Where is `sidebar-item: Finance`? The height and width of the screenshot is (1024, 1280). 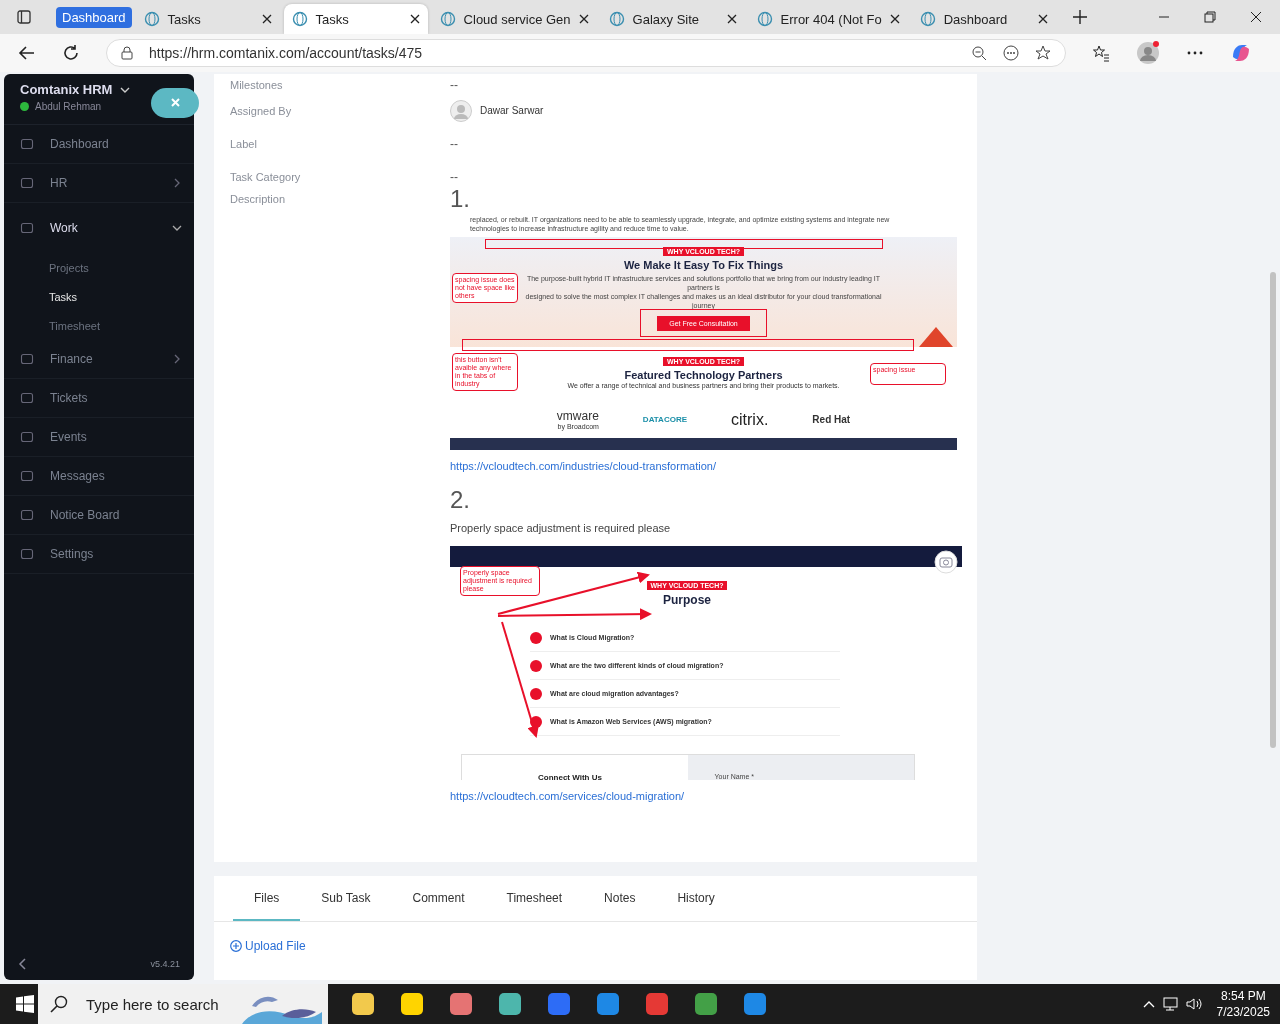
sidebar-item: Finance is located at coordinates (99, 359).